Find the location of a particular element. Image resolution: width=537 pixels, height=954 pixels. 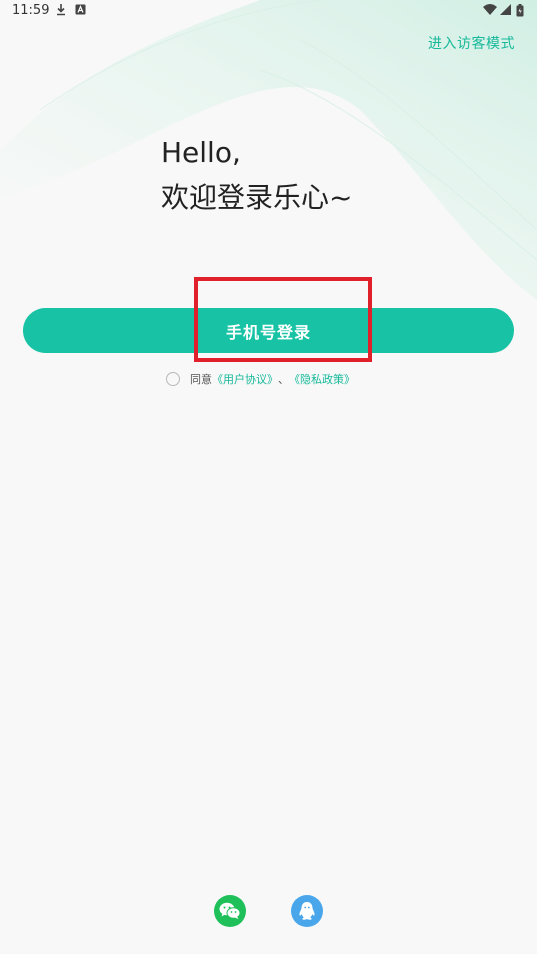

wechat-login-button is located at coordinates (230, 911).